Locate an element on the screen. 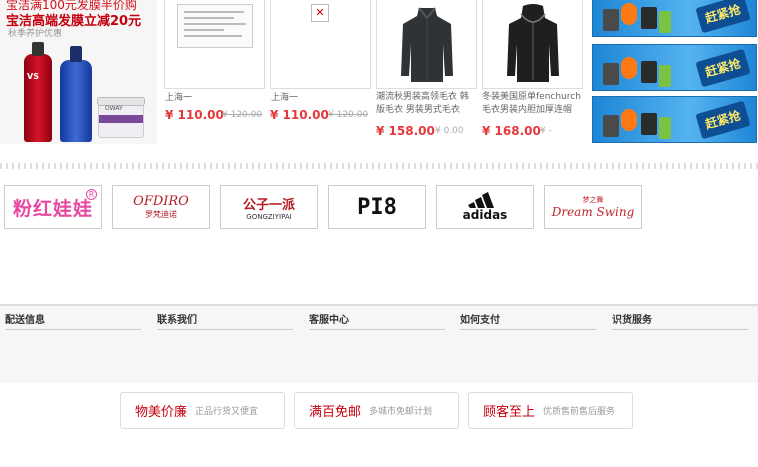  brand-logo-dream-swing: 梦之舞 Dream Swing is located at coordinates (593, 207).